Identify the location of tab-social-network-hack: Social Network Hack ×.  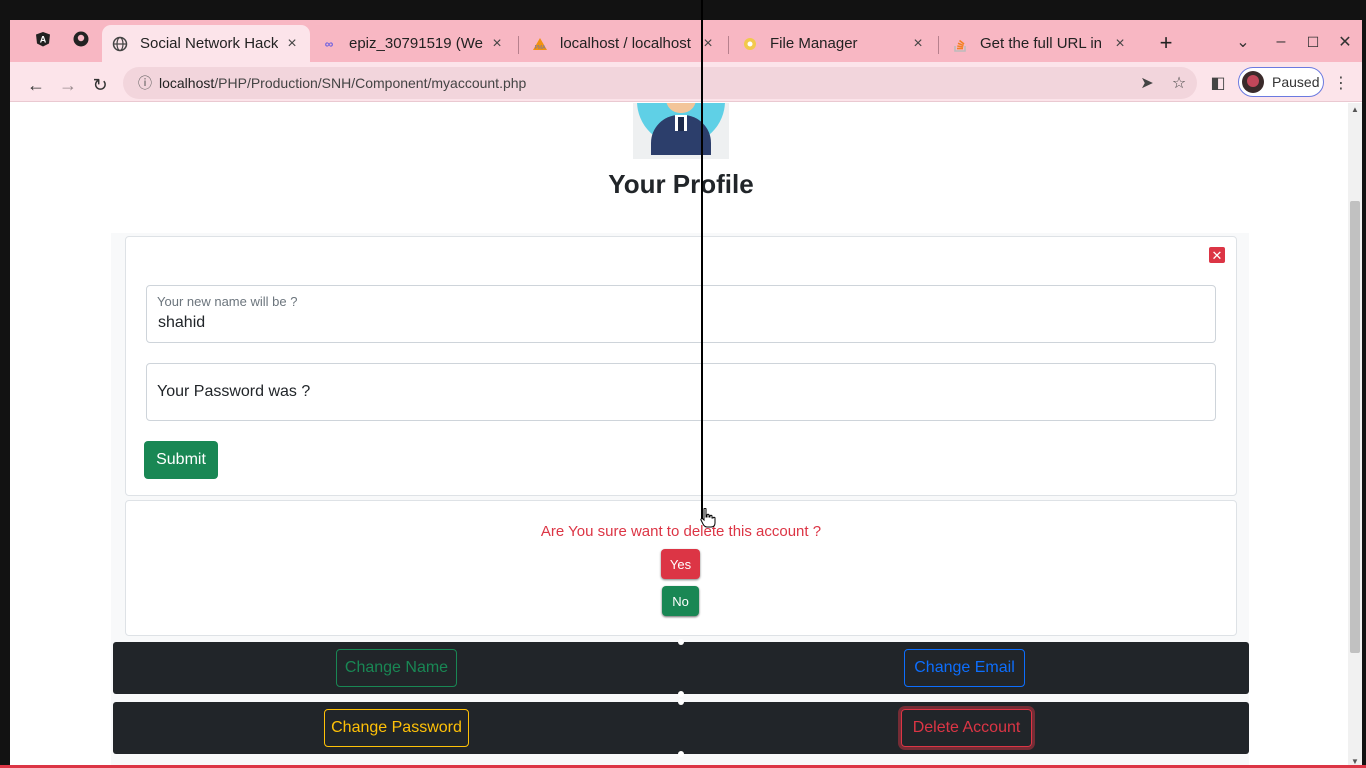
(206, 43).